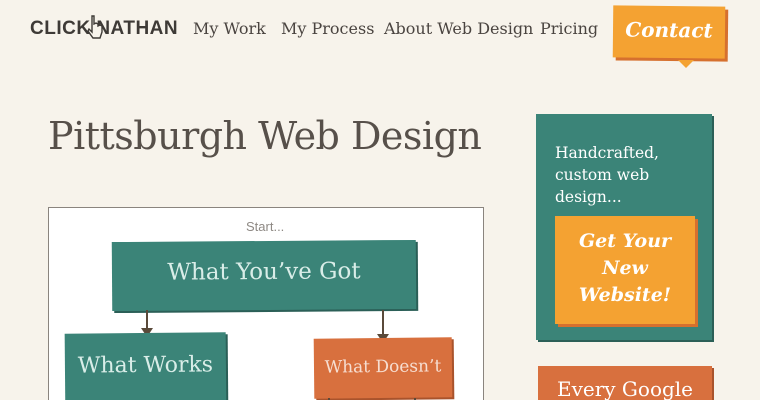 The image size is (760, 400). I want to click on arrow-left-stem, so click(147, 319).